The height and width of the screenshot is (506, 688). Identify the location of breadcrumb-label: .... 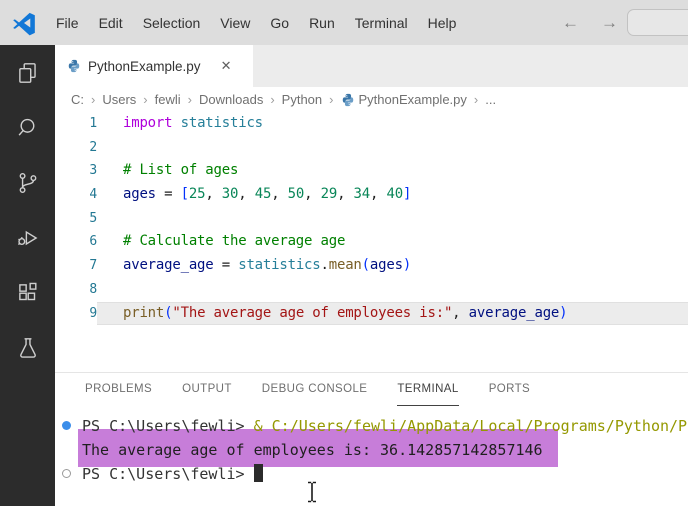
(491, 99).